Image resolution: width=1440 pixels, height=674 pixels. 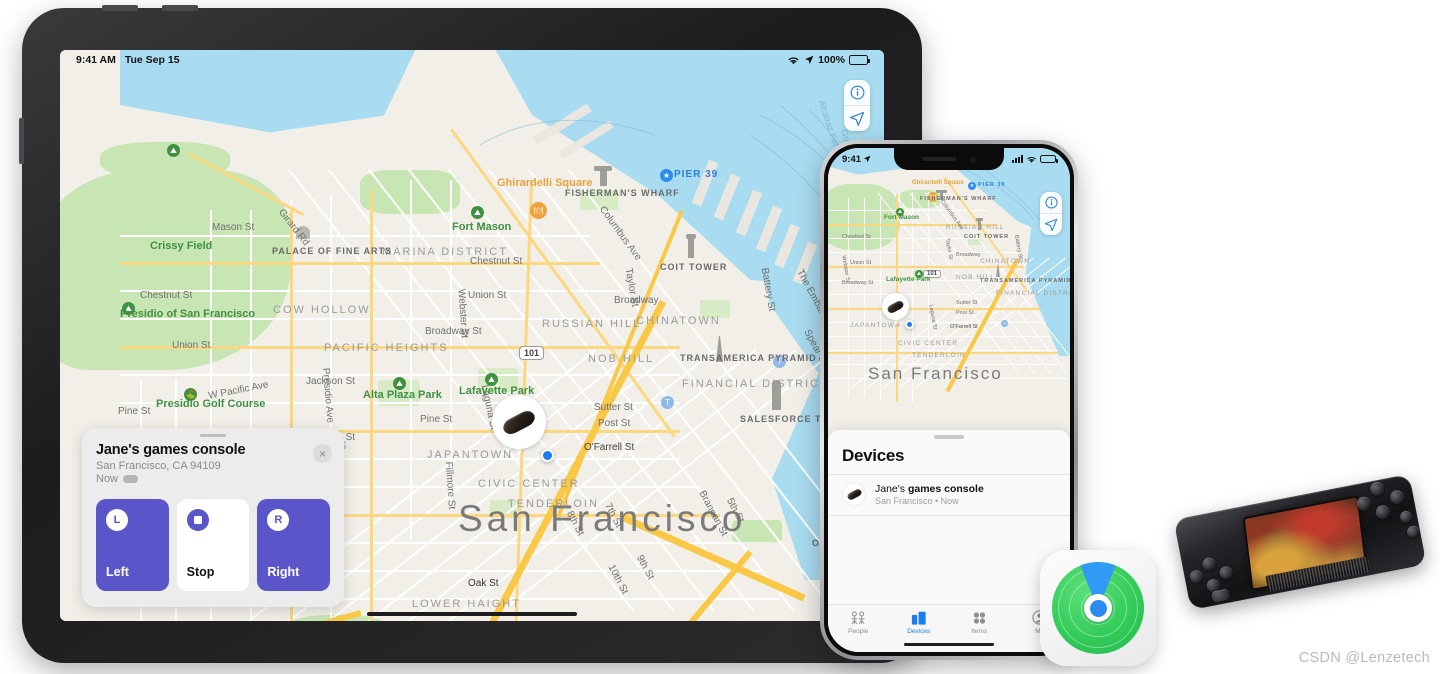 I want to click on cellular-signal-icon, so click(x=1017, y=159).